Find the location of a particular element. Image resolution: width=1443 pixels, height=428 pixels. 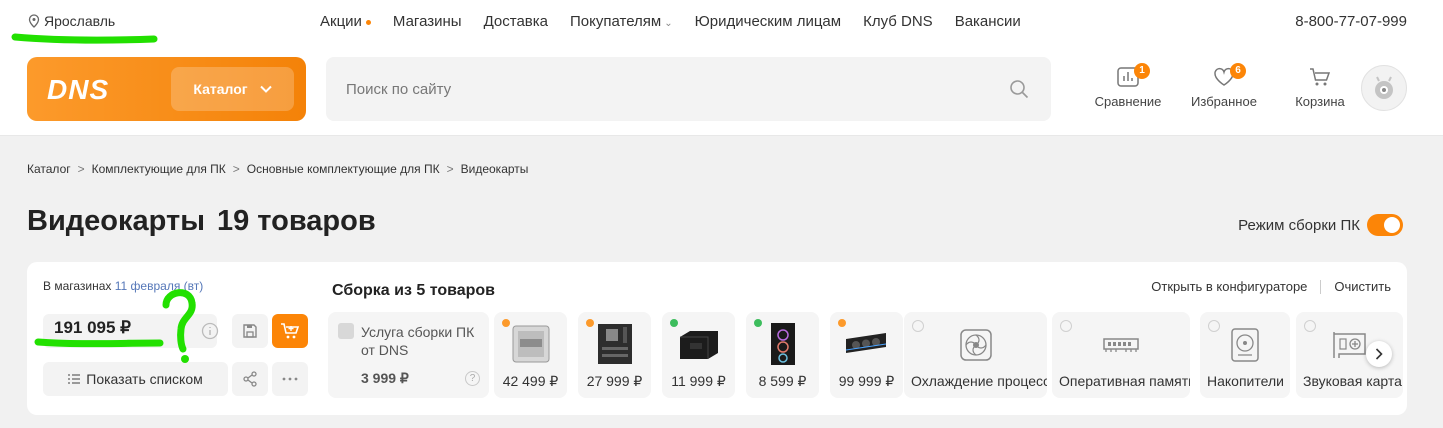

nav-promotions-label: Акции is located at coordinates (341, 21).